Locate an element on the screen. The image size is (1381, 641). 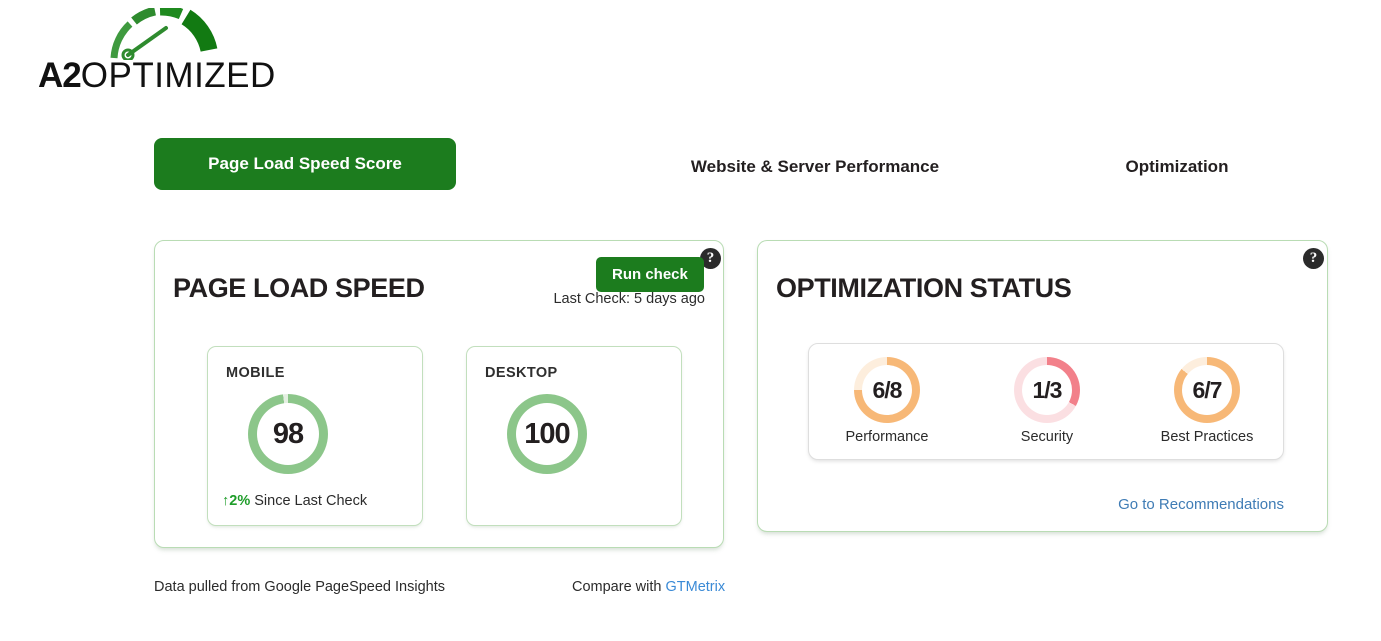
page-load-speed-title: PAGE LOAD SPEED is located at coordinates (299, 288).